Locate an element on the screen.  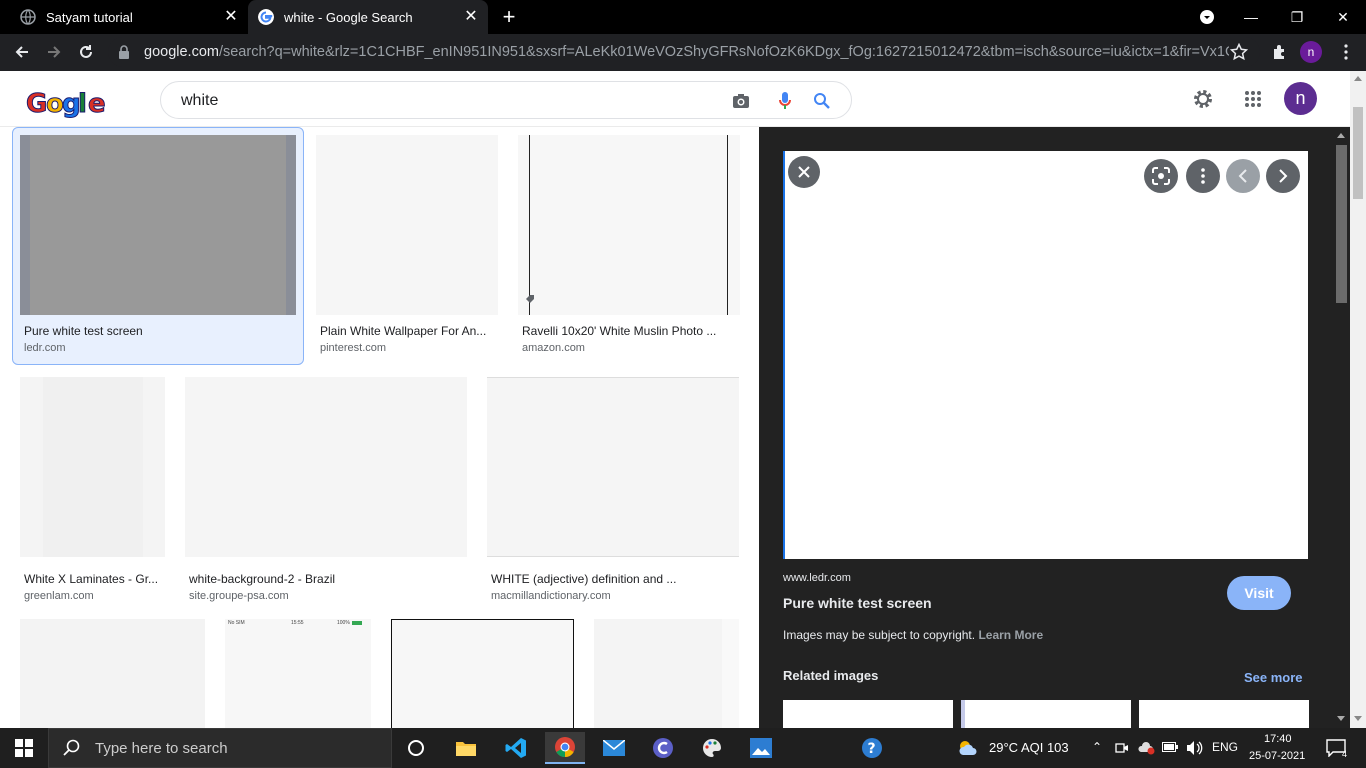
search-input: white is located at coordinates (199, 101).